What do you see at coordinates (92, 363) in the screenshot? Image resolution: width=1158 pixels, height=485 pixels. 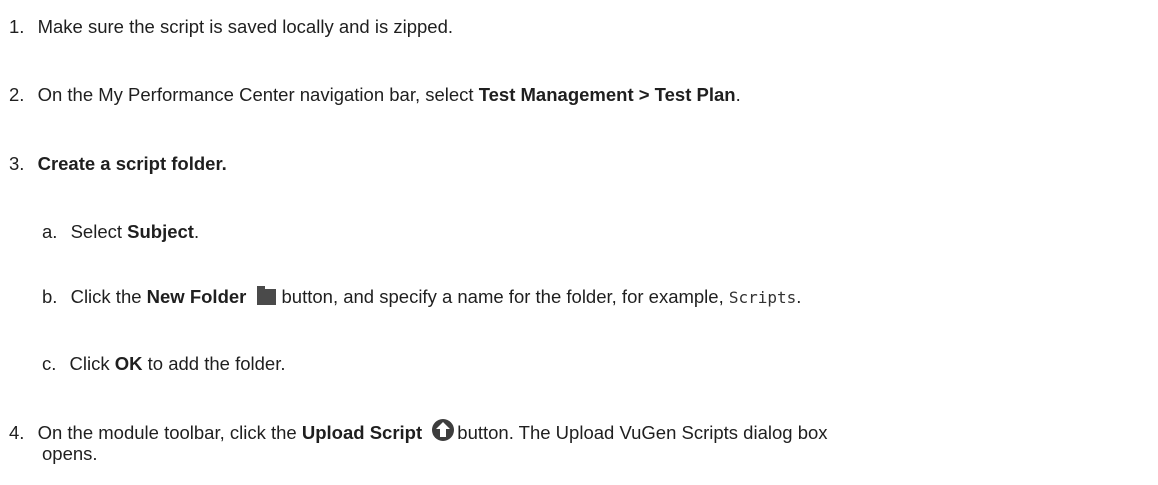 I see `substep-text: Click` at bounding box center [92, 363].